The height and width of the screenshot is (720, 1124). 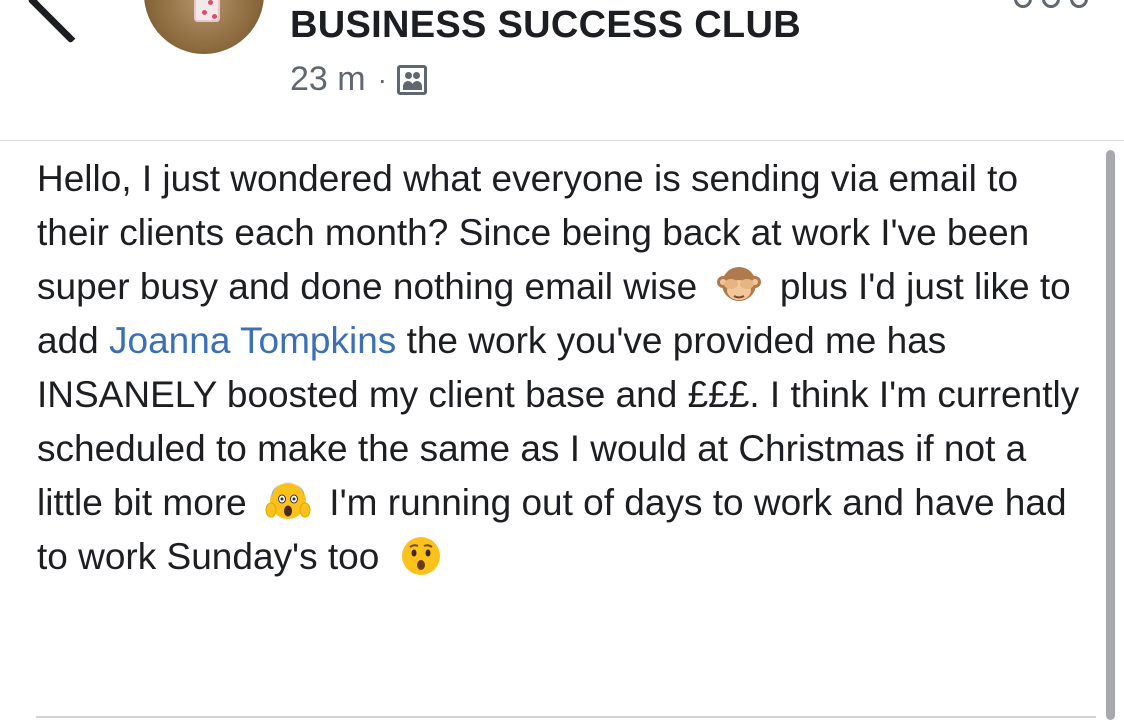 What do you see at coordinates (328, 79) in the screenshot?
I see `post-timestamp: 23 m` at bounding box center [328, 79].